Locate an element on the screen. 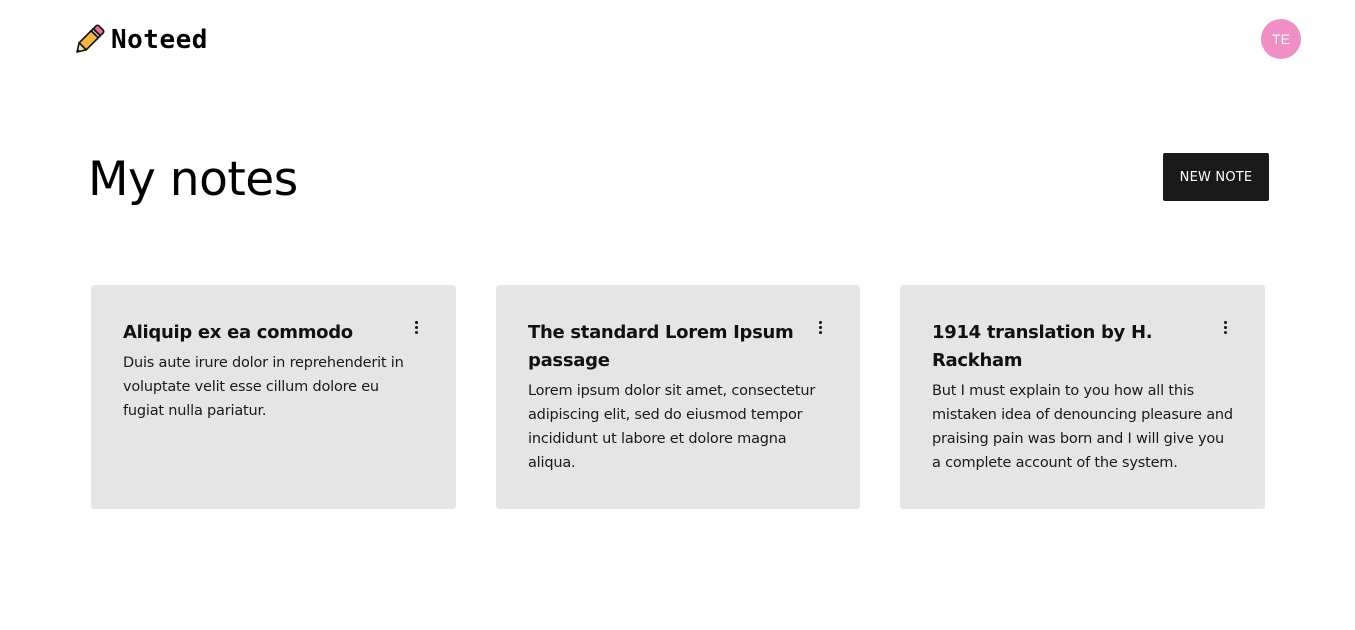  brand-name: Noteed is located at coordinates (159, 40).